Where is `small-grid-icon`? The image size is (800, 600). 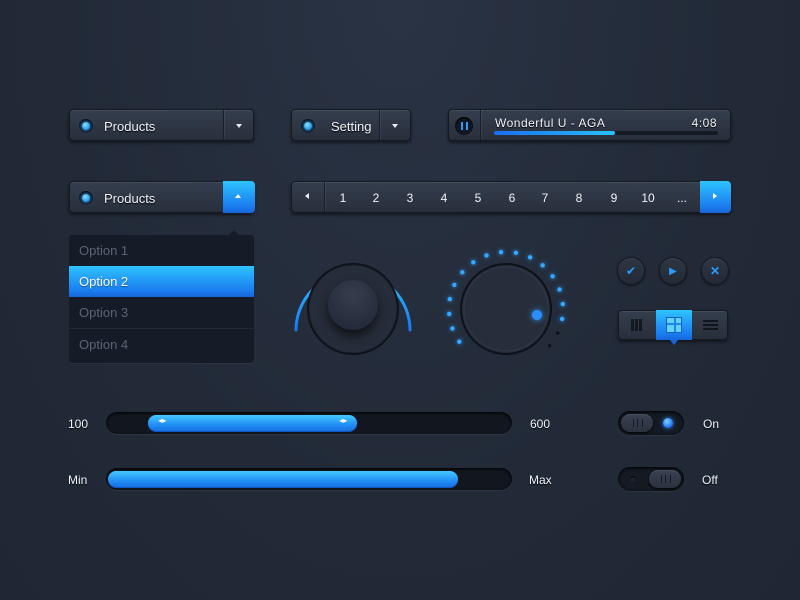 small-grid-icon is located at coordinates (637, 325).